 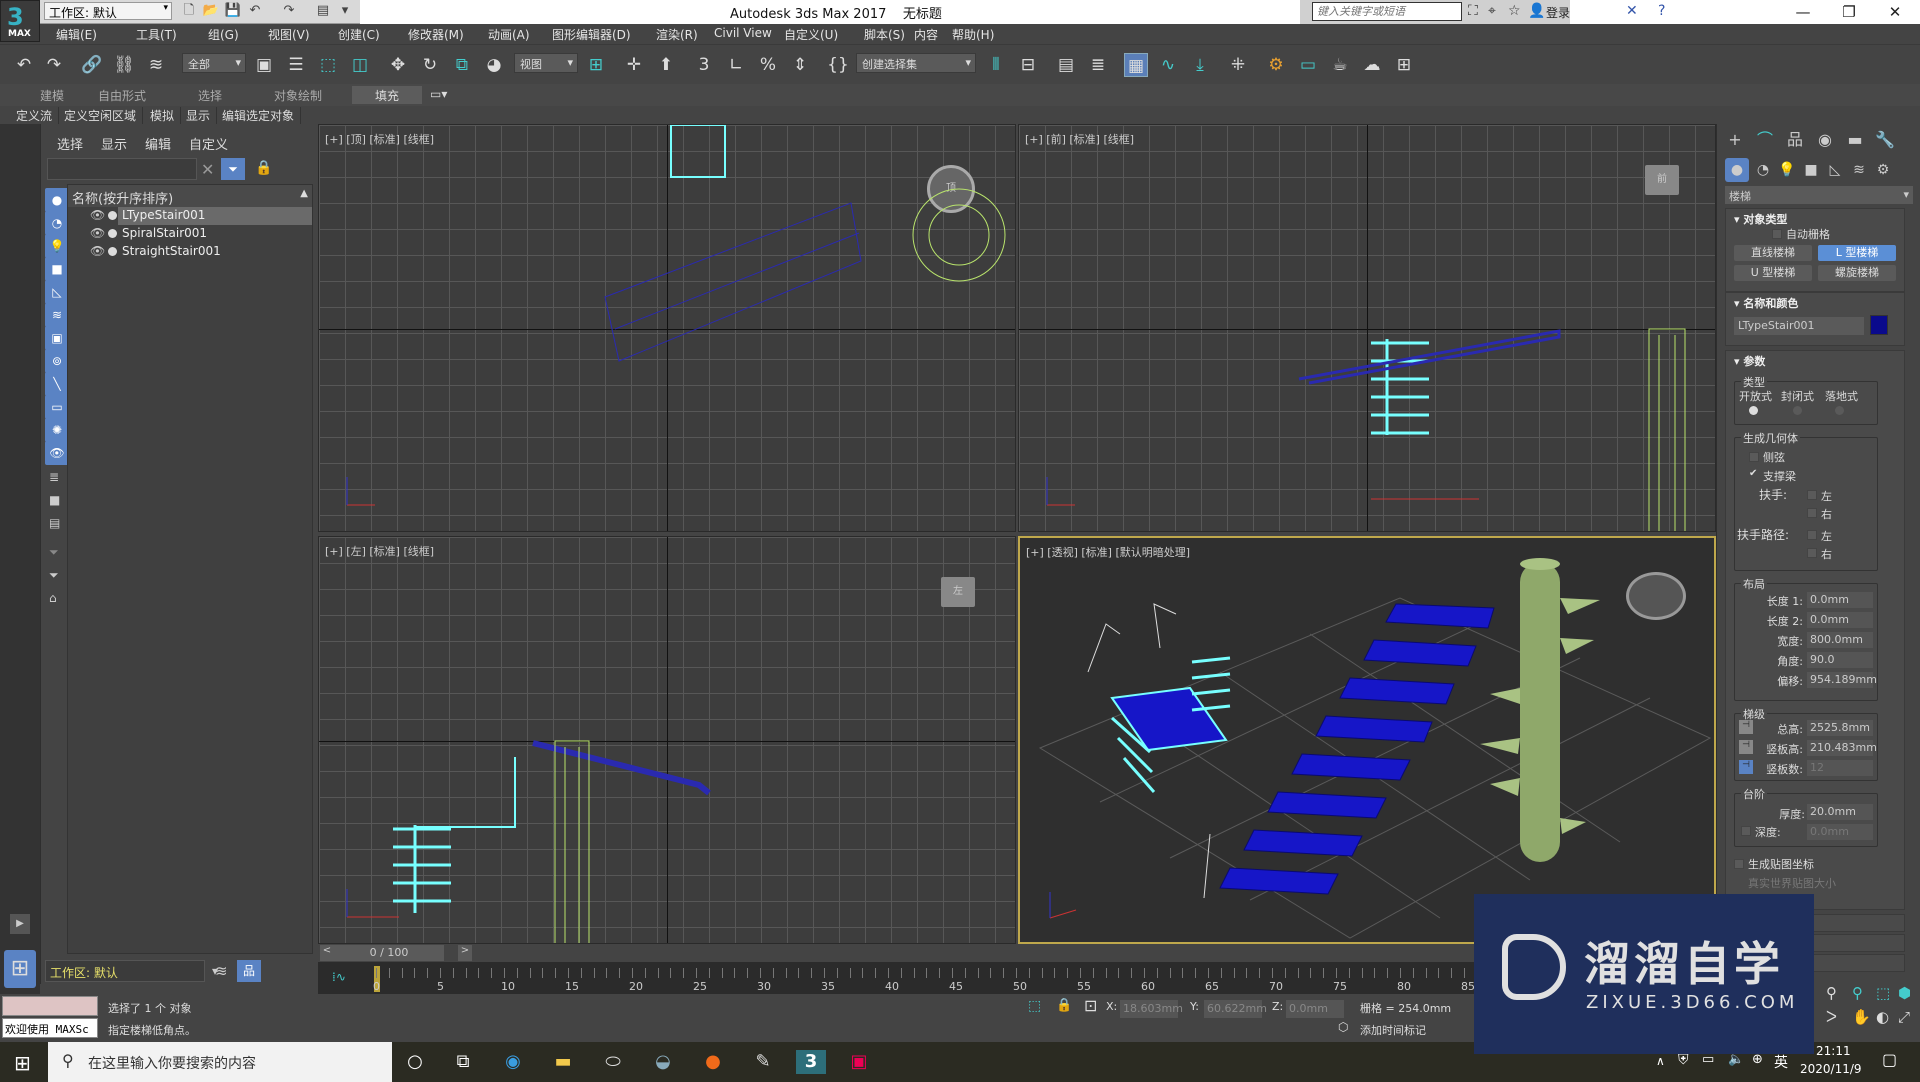 What do you see at coordinates (1773, 253) in the screenshot?
I see `straight-stair-button: 直线楼梯` at bounding box center [1773, 253].